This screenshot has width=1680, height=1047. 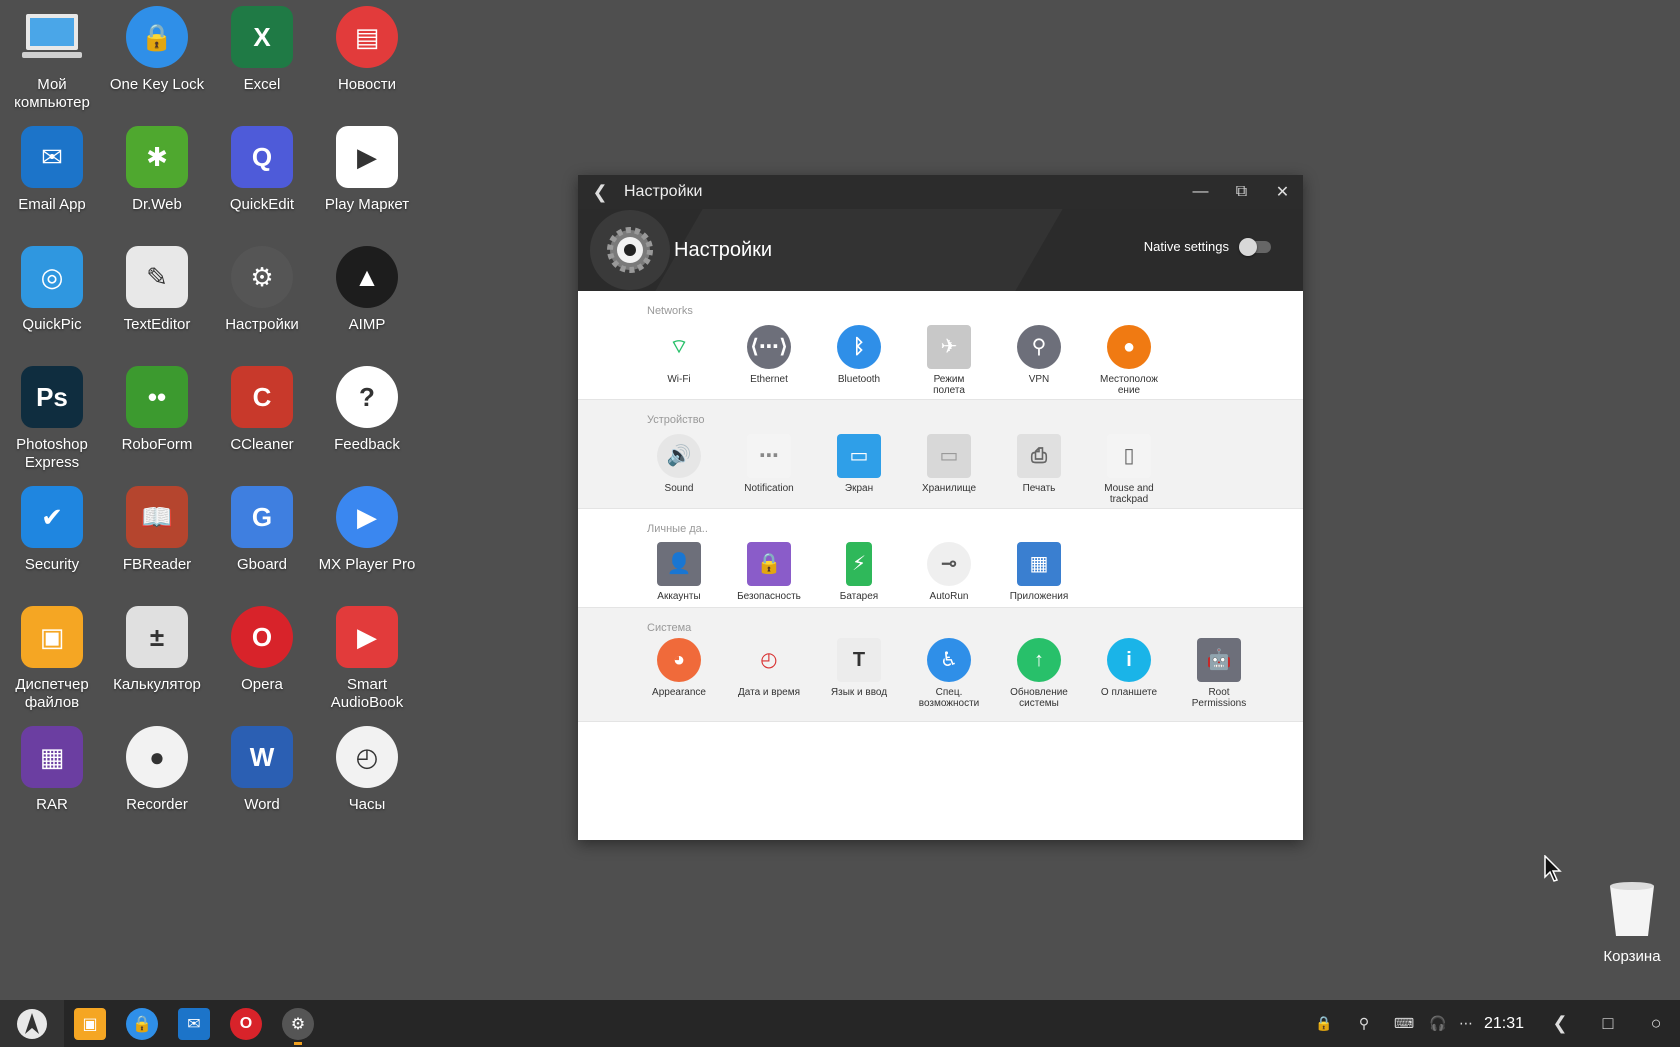 What do you see at coordinates (157, 530) in the screenshot?
I see `desktop-shortcut-book: 📖 FBReader` at bounding box center [157, 530].